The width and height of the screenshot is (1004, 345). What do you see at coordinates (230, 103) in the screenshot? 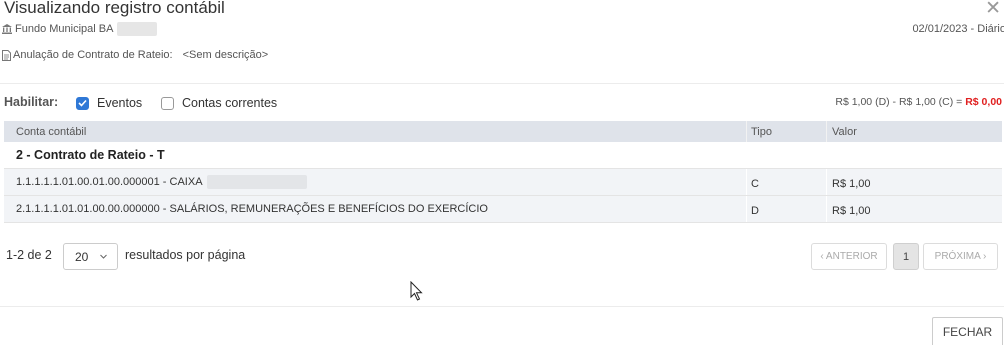
I see `contas-correntes-label: Contas correntes` at bounding box center [230, 103].